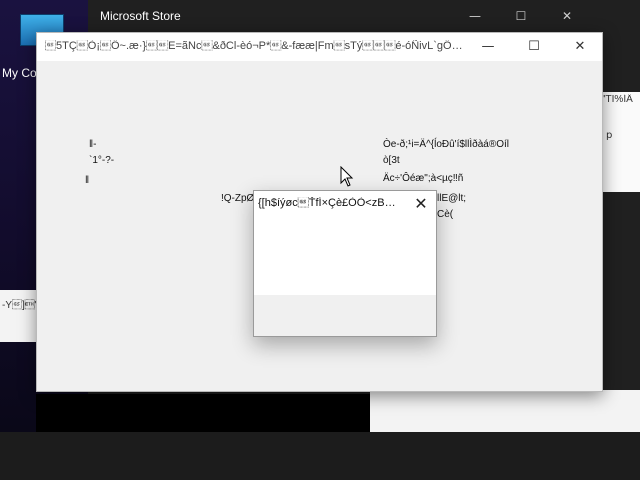 The width and height of the screenshot is (640, 480). What do you see at coordinates (617, 99) in the screenshot?
I see `store-content-text: "TI%ÍÄ` at bounding box center [617, 99].